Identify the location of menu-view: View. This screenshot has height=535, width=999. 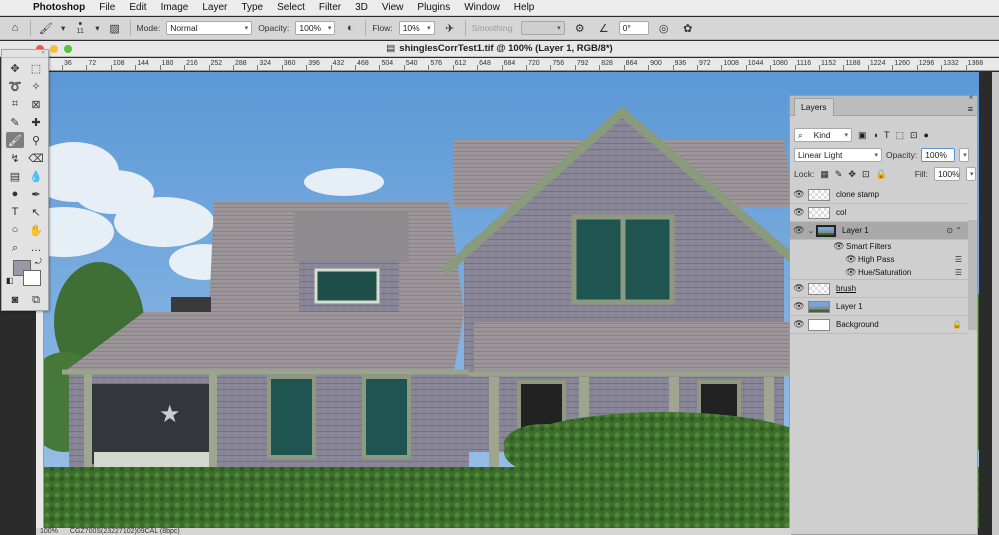
(393, 7).